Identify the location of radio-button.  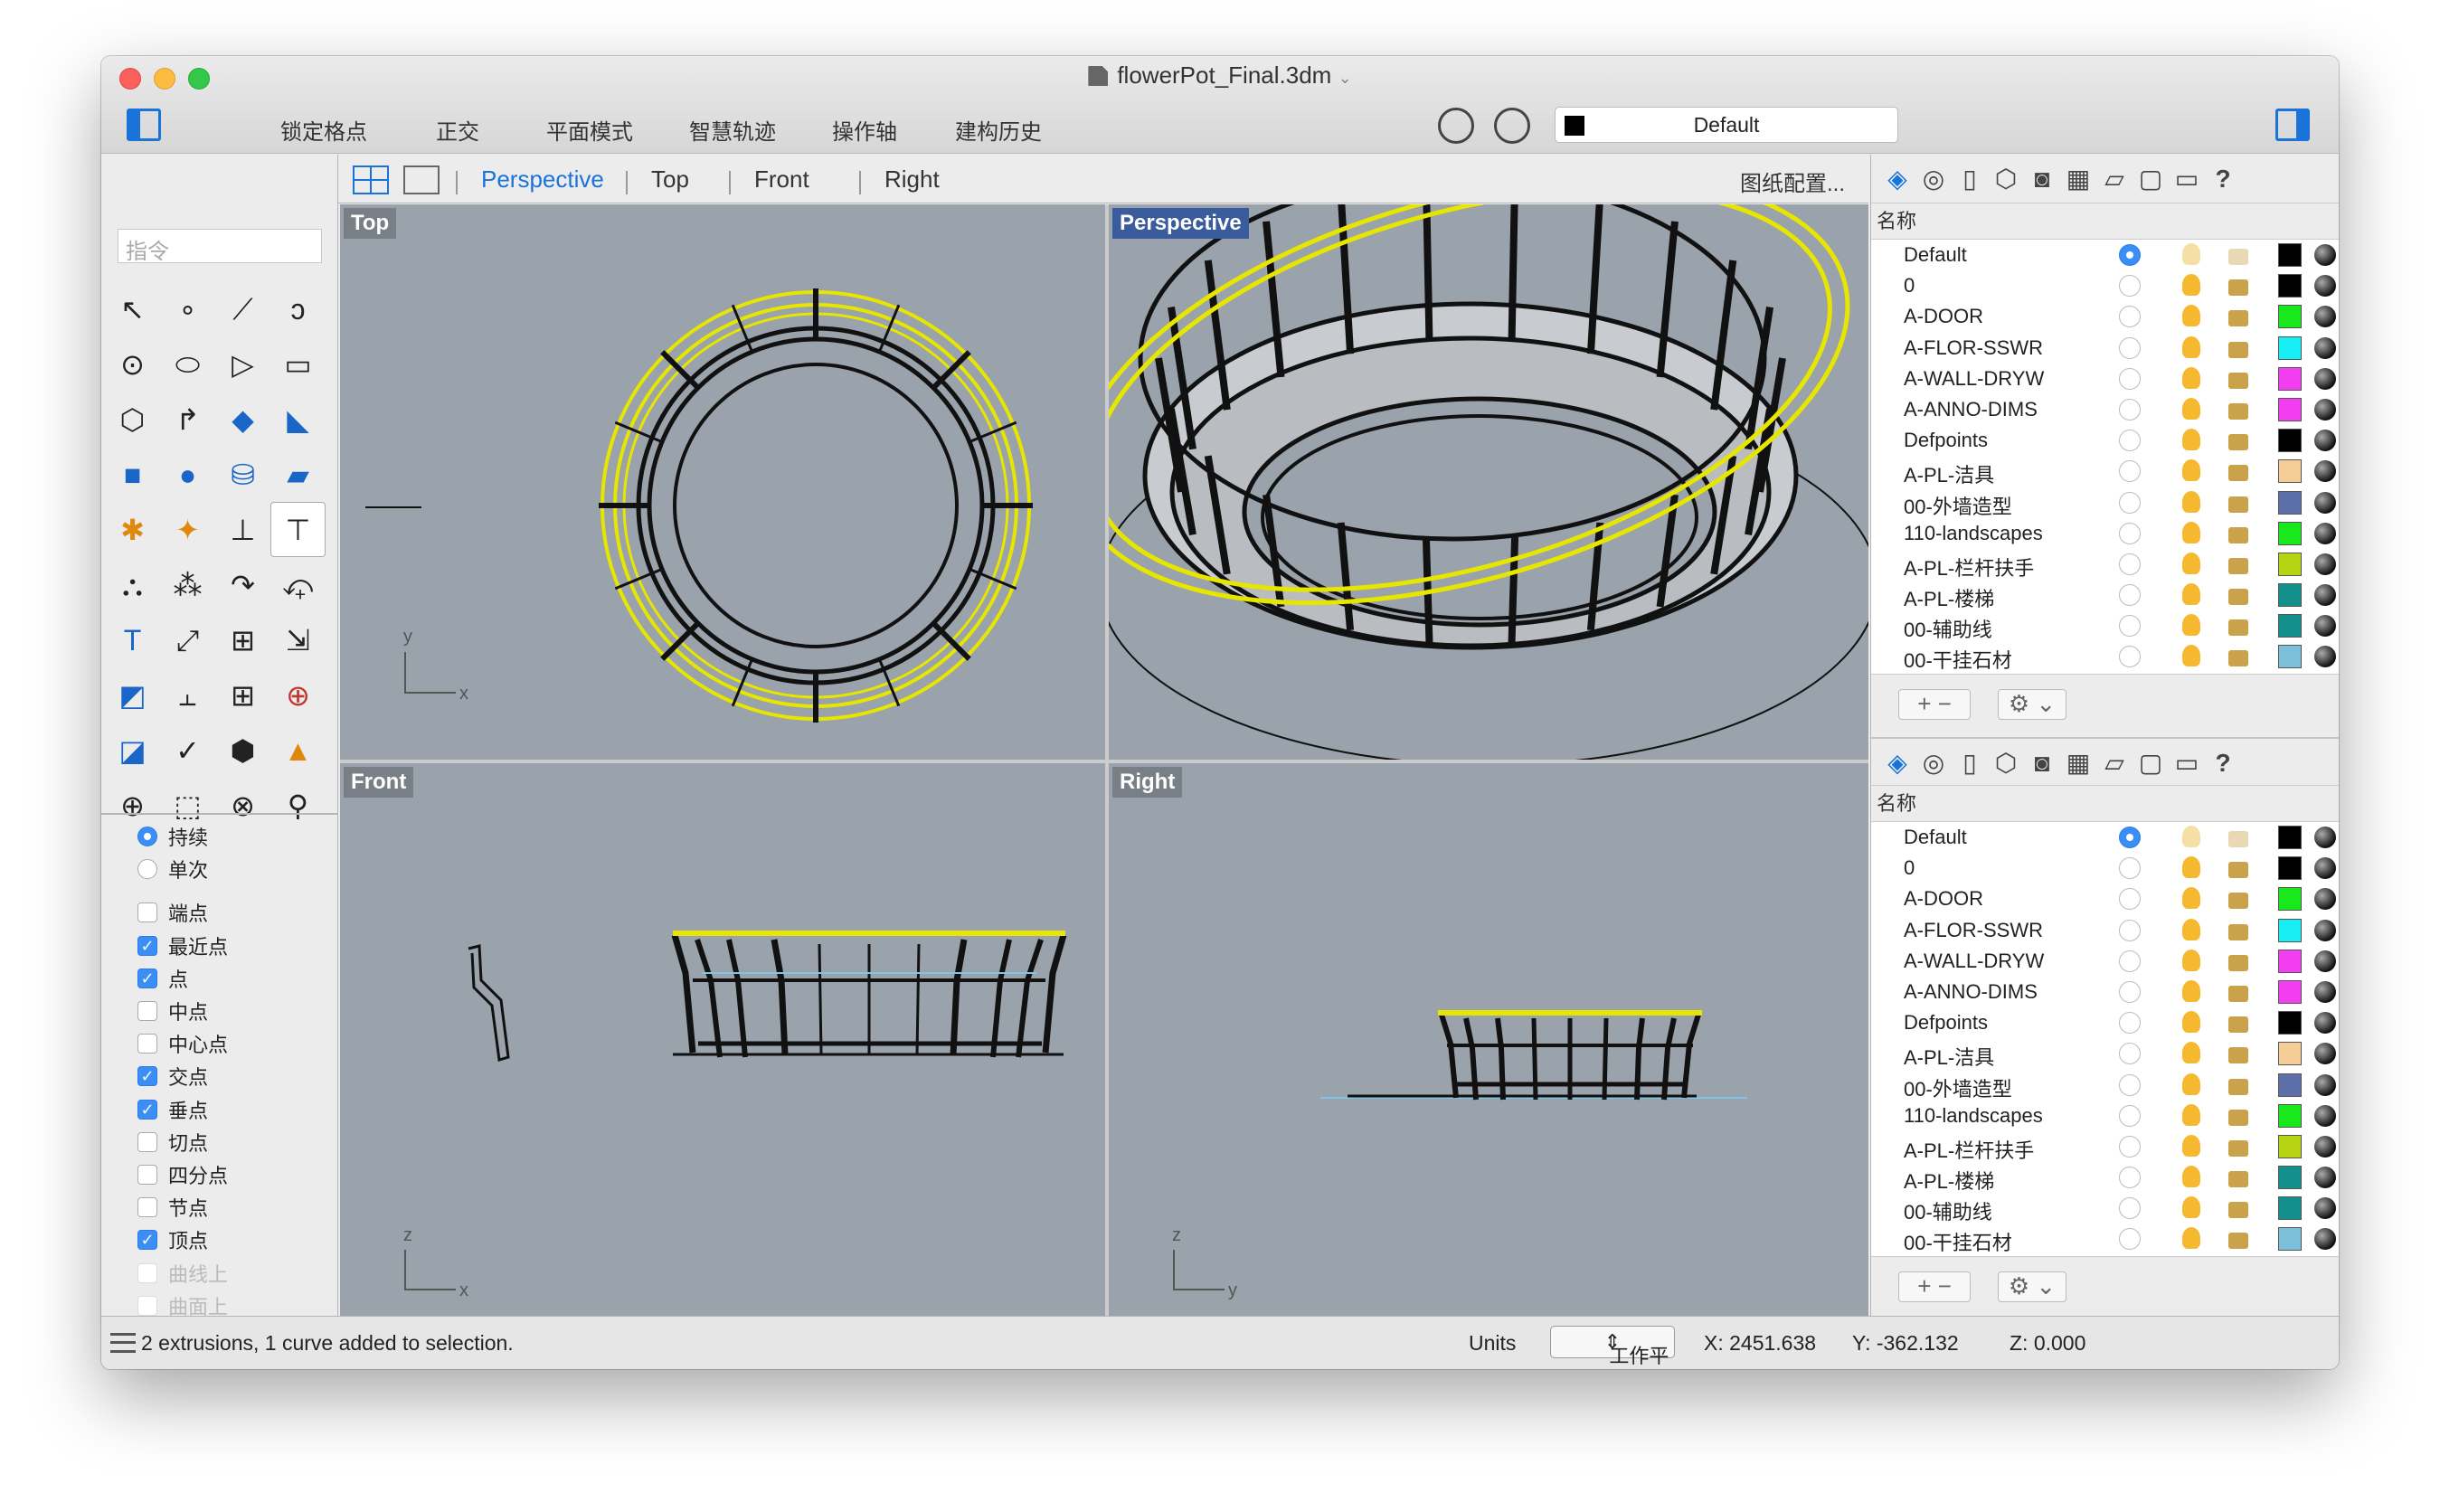
(147, 837).